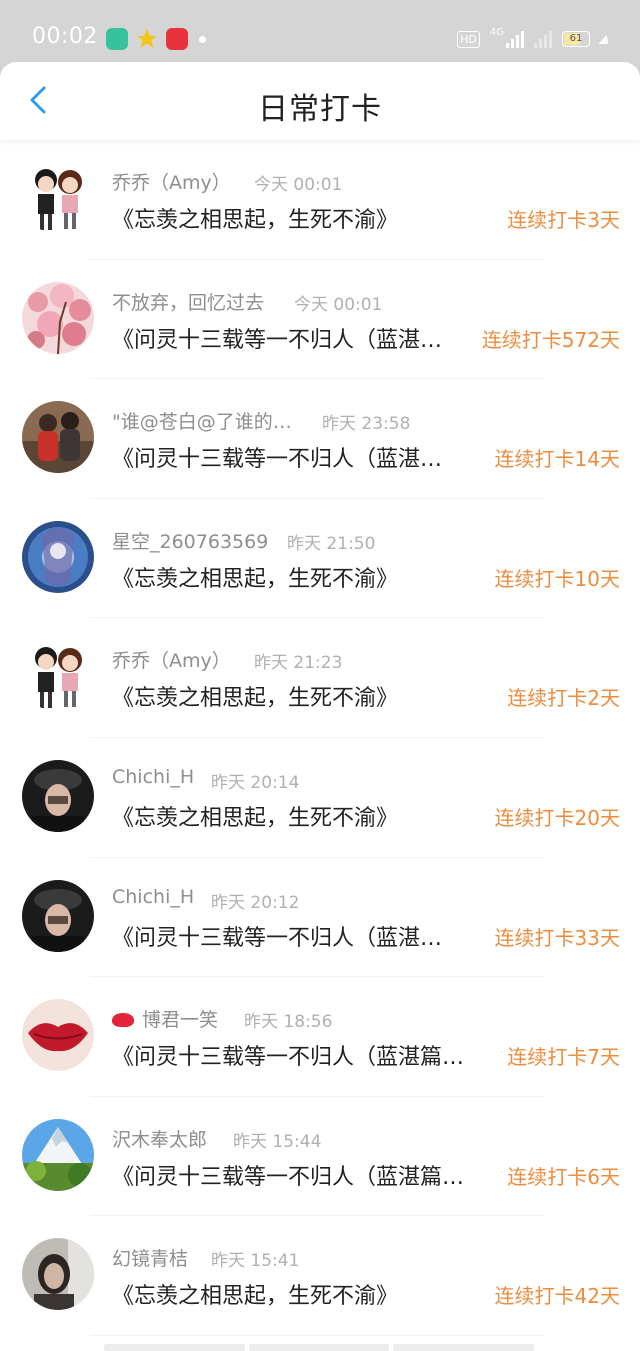 This screenshot has width=640, height=1351. Describe the element at coordinates (165, 1018) in the screenshot. I see `user-name: 博君一笑` at that location.